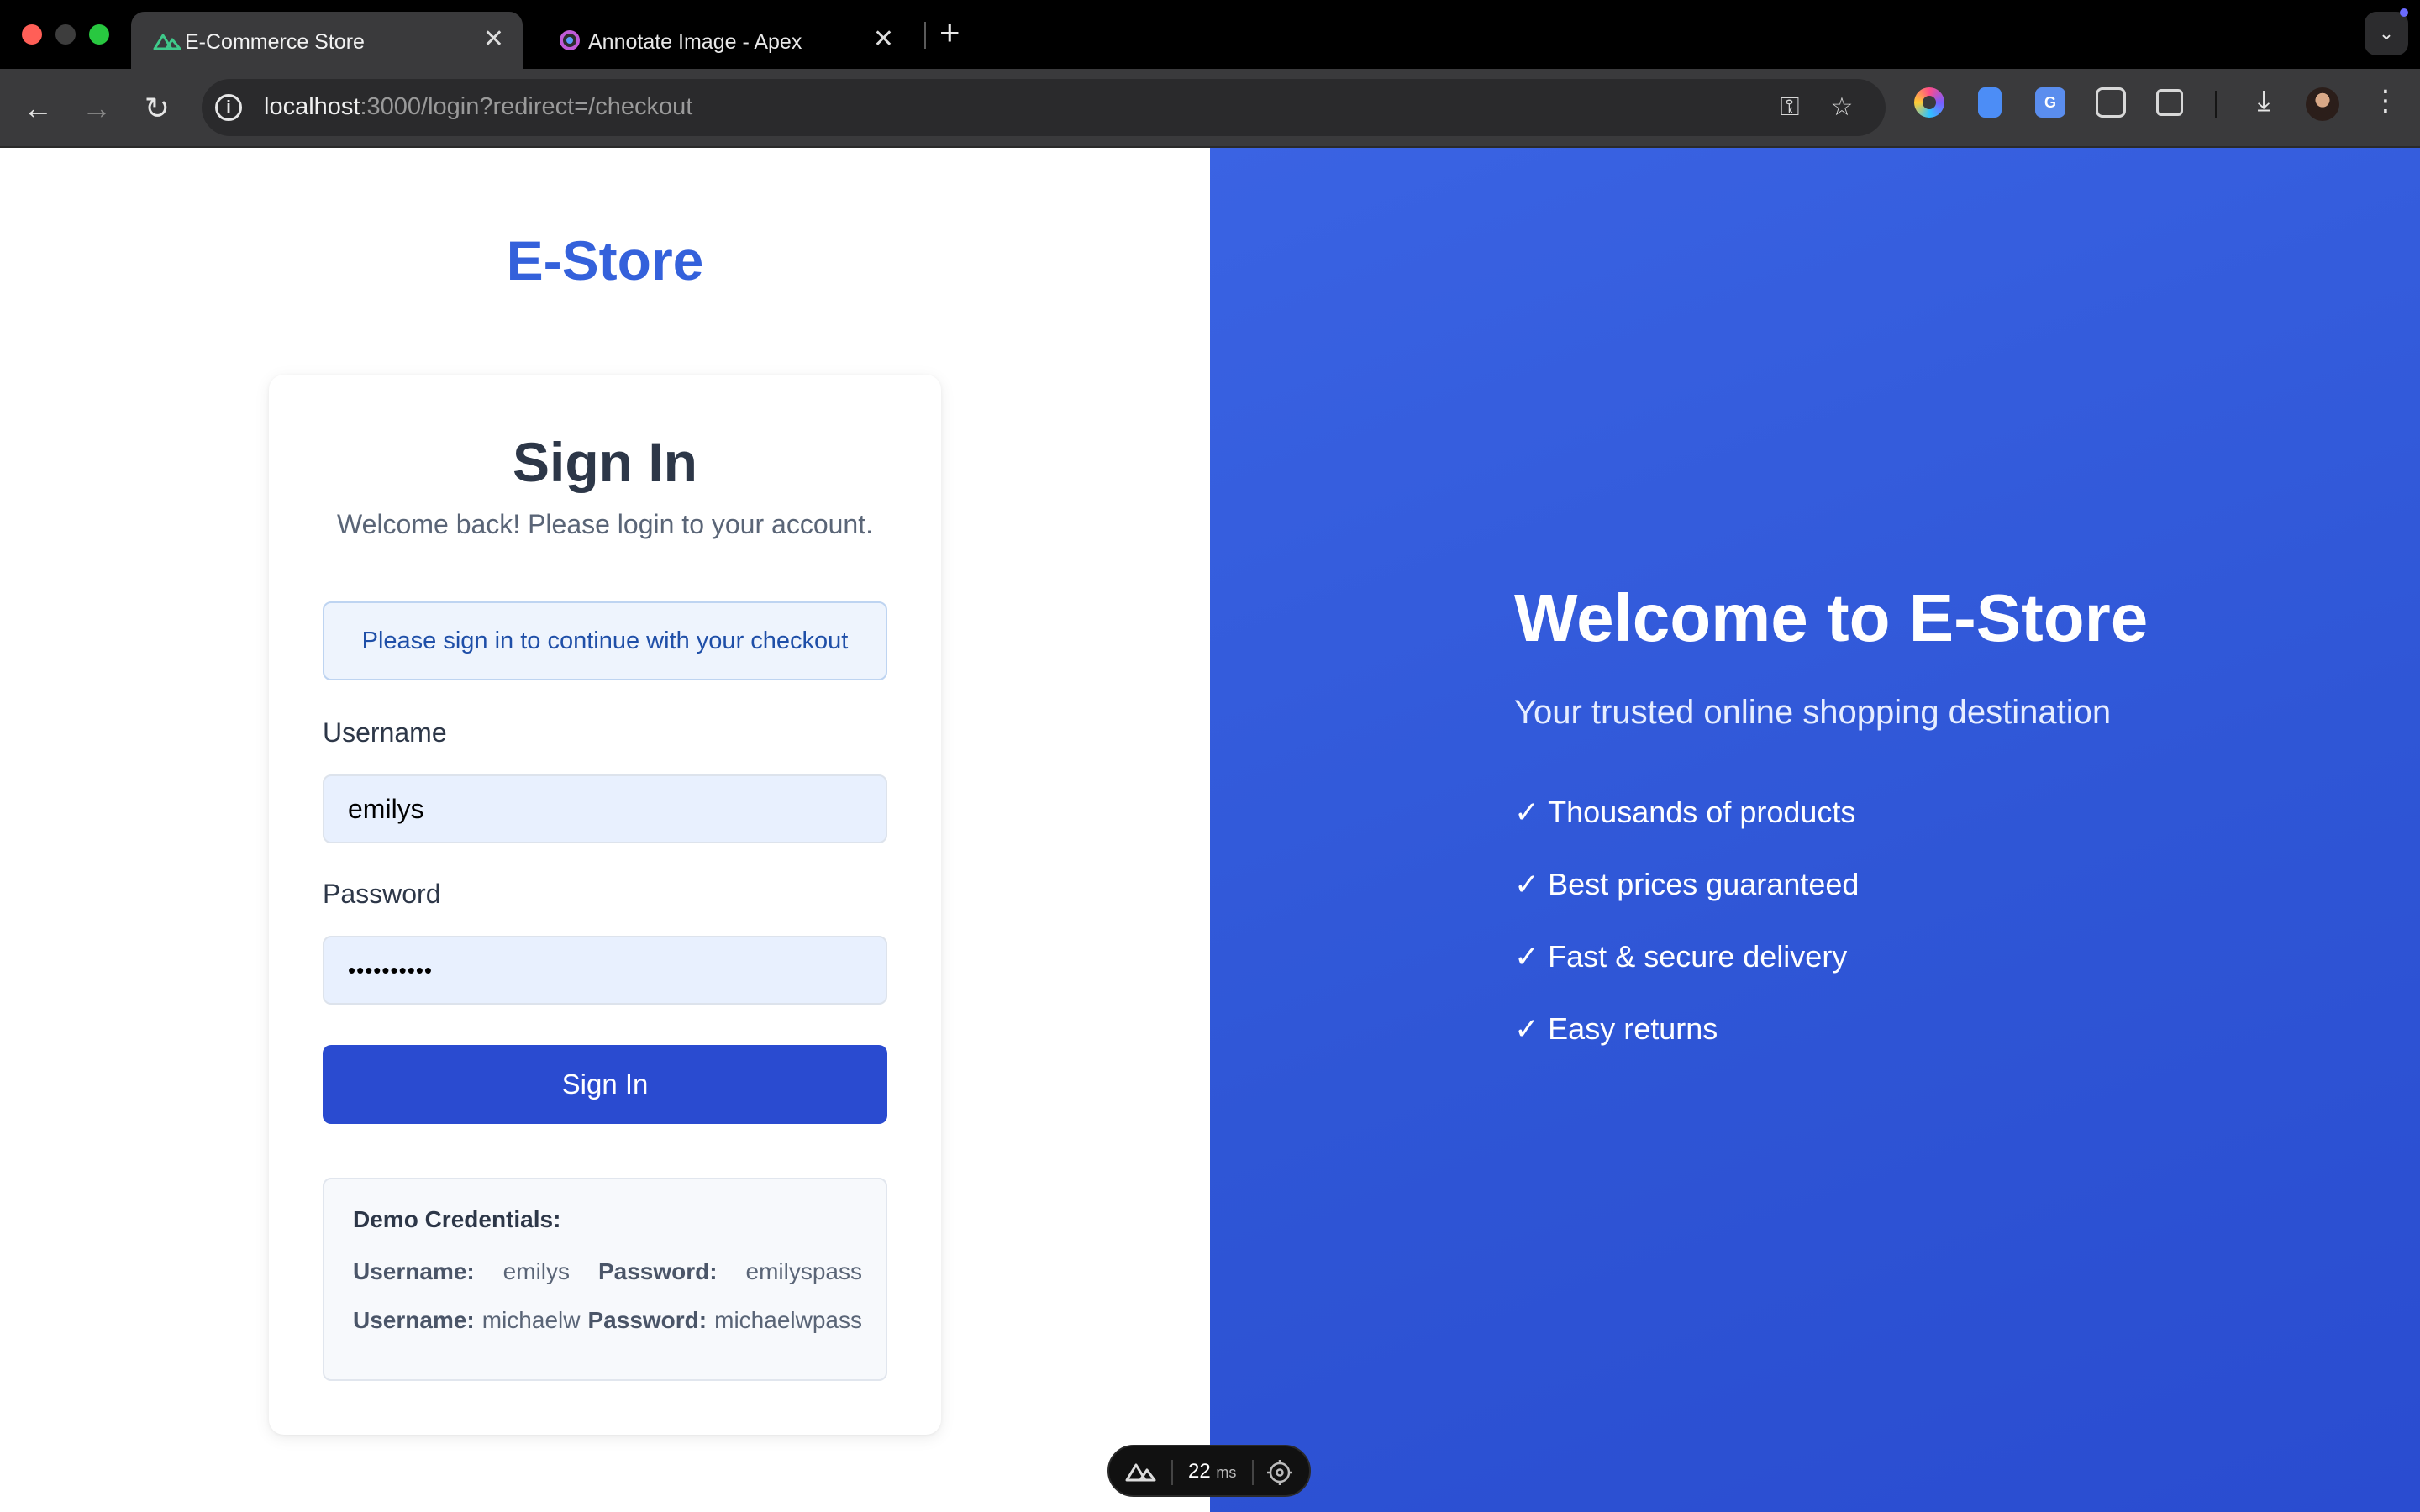  What do you see at coordinates (2050, 102) in the screenshot?
I see `google-translate-icon: G` at bounding box center [2050, 102].